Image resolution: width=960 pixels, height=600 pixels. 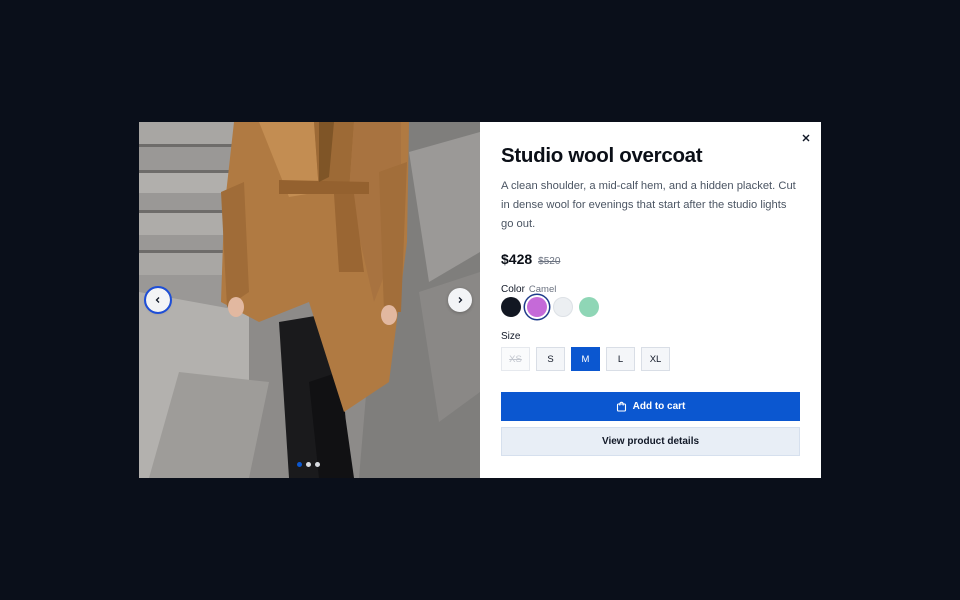 What do you see at coordinates (585, 359) in the screenshot?
I see `size-option-m: M` at bounding box center [585, 359].